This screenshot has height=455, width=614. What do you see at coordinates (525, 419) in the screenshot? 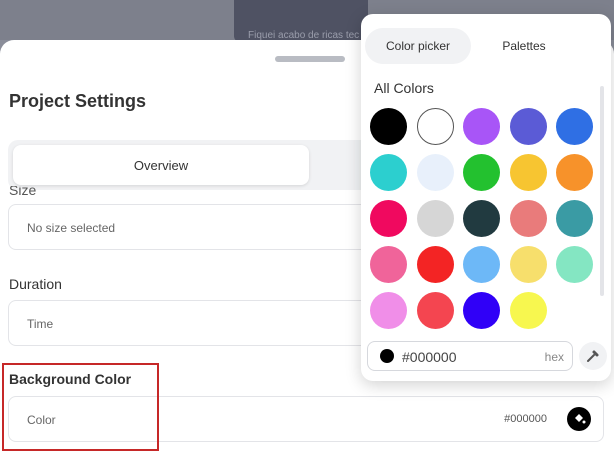
I see `background-color-value: #000000` at bounding box center [525, 419].